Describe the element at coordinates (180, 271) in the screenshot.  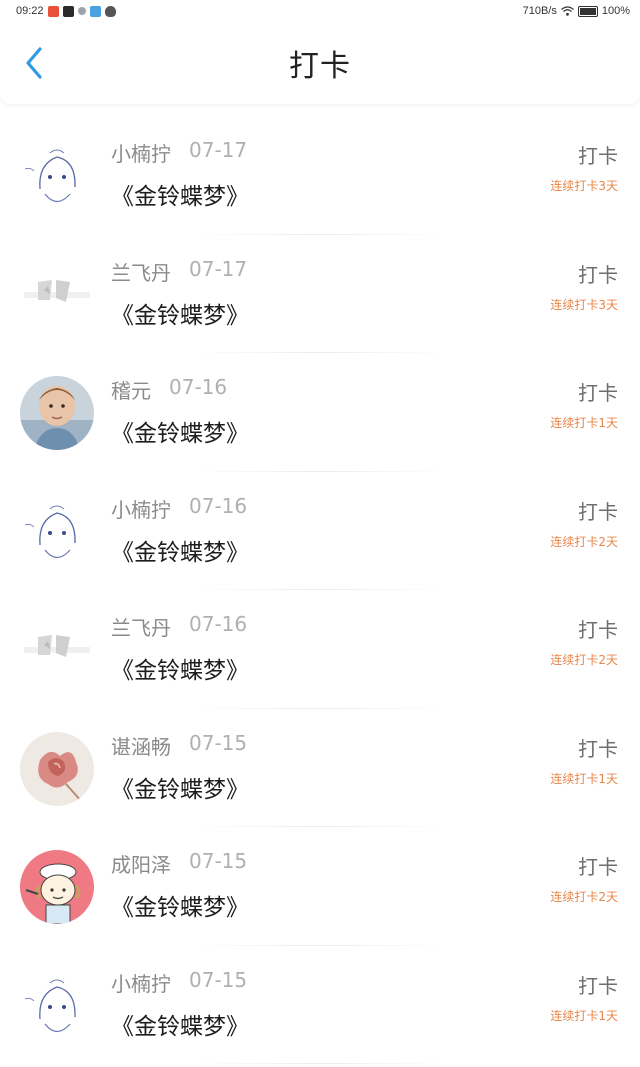
I see `item-header: 兰飞丹 07-17` at that location.